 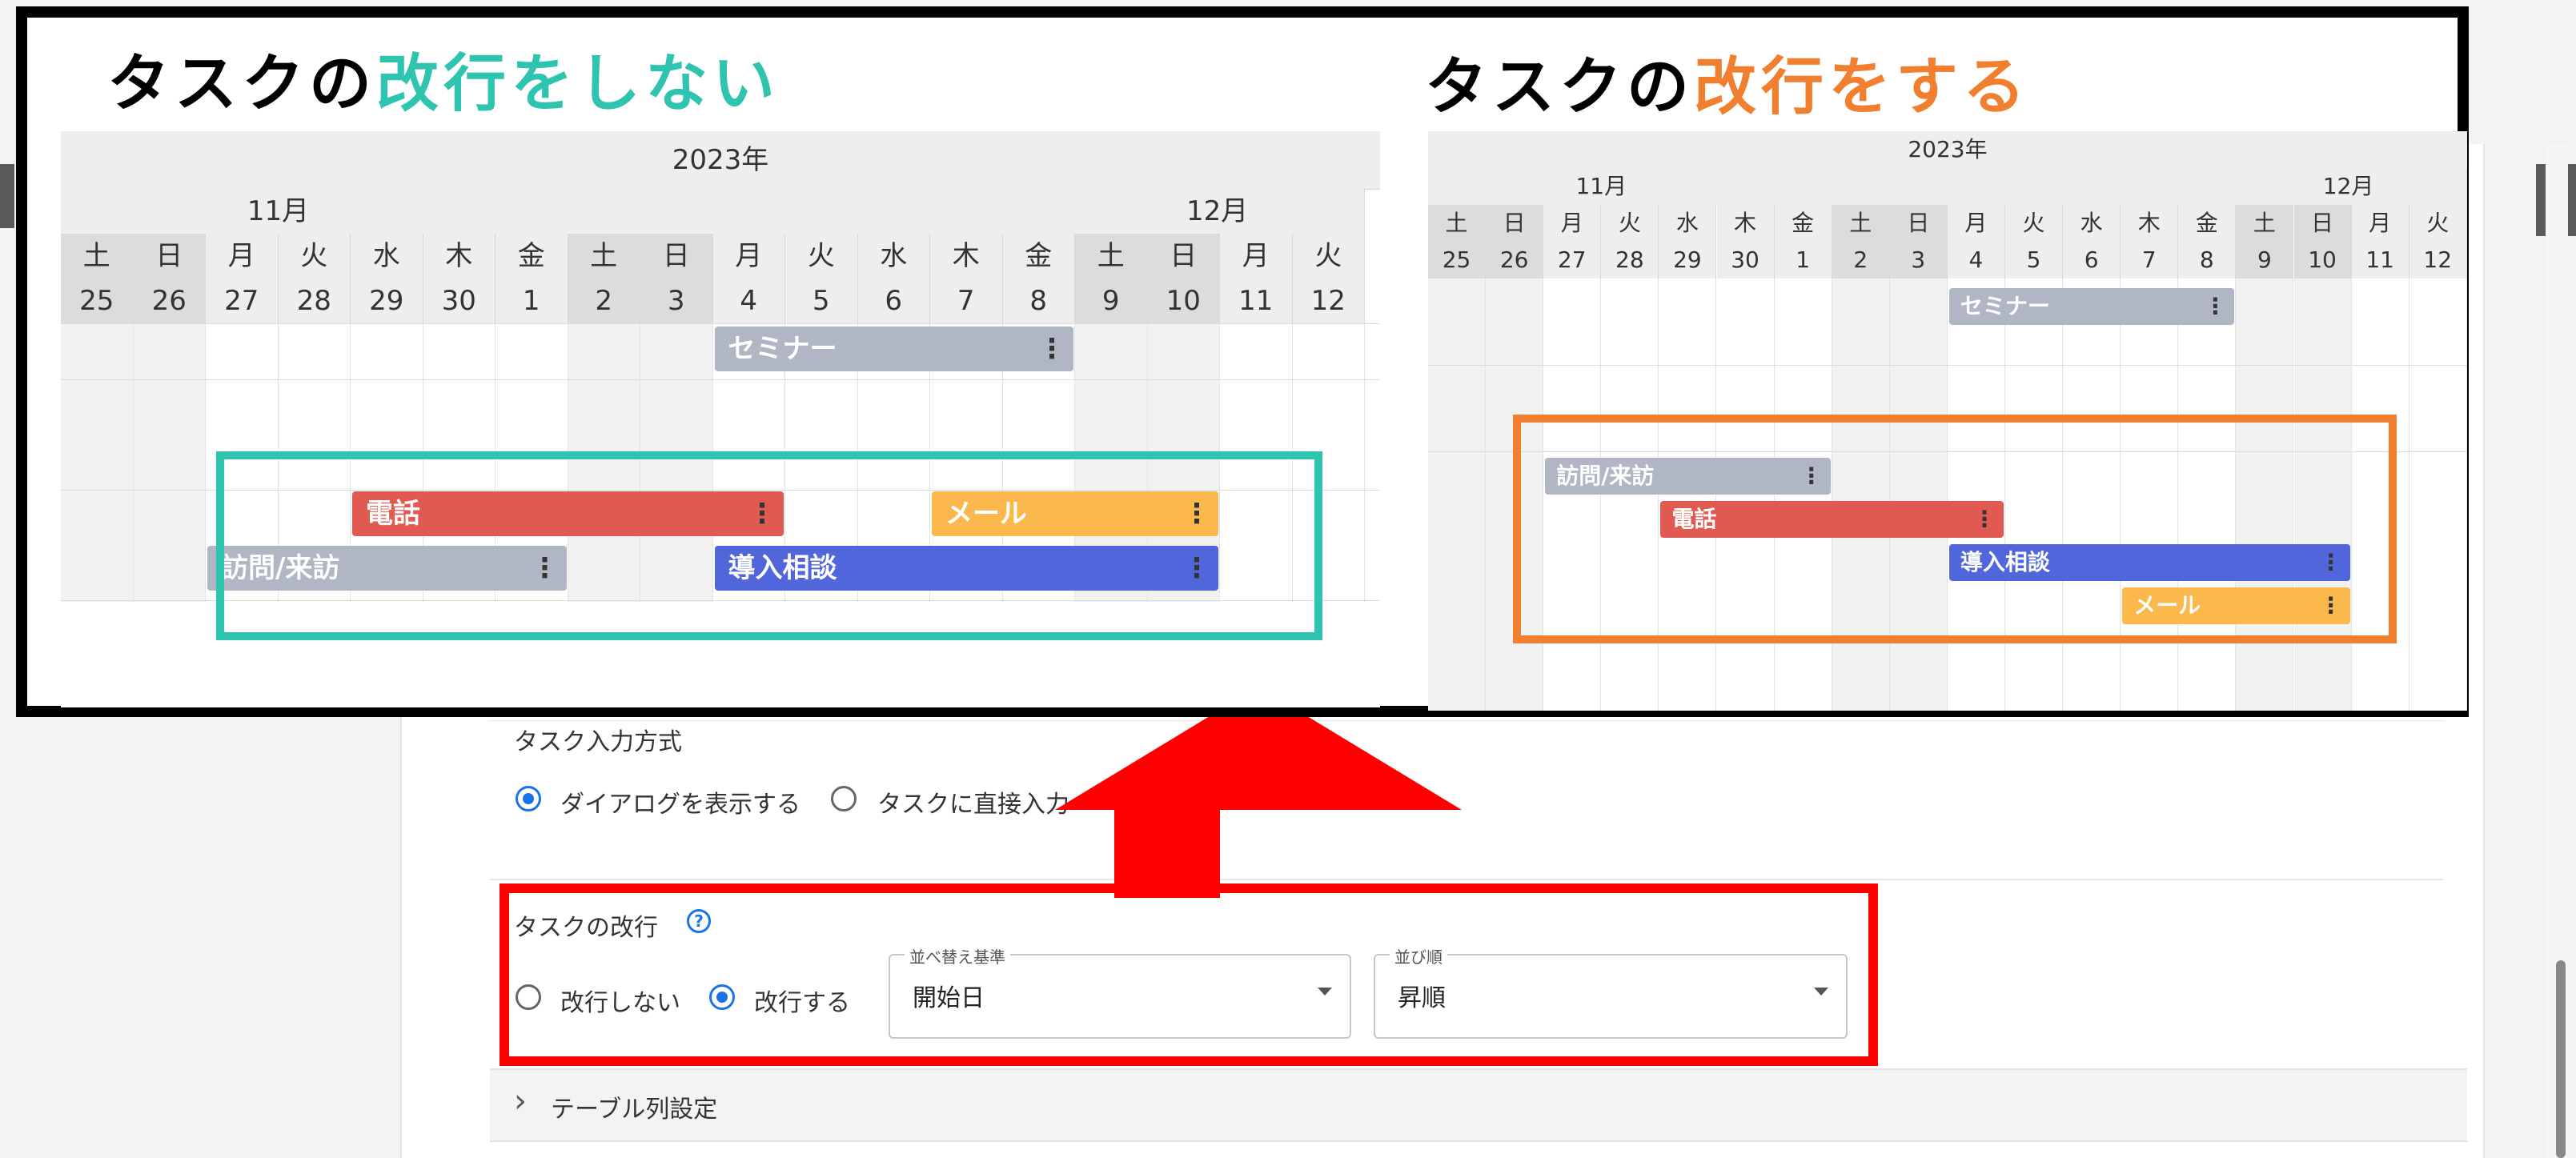 I want to click on radio-dialog, so click(x=528, y=798).